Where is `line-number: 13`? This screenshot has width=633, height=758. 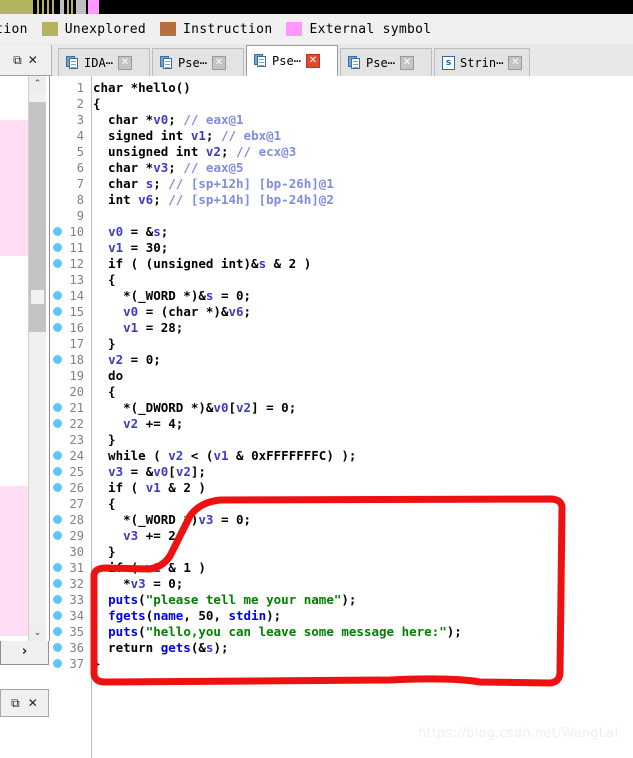
line-number: 13 is located at coordinates (76, 280).